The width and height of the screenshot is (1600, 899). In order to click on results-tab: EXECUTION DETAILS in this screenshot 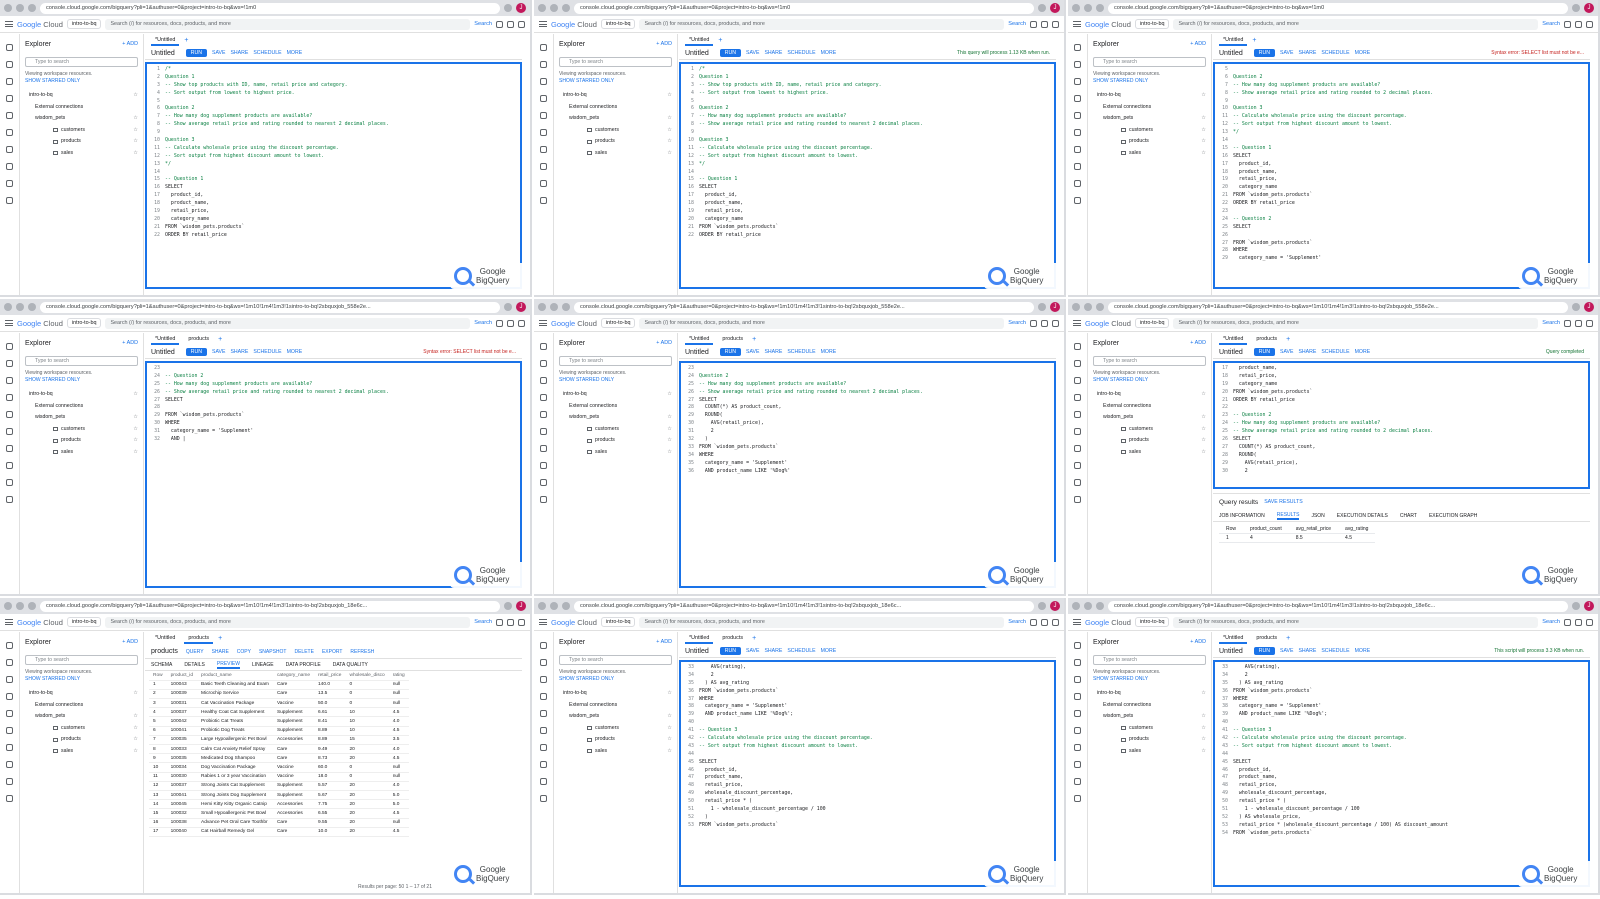, I will do `click(1362, 516)`.